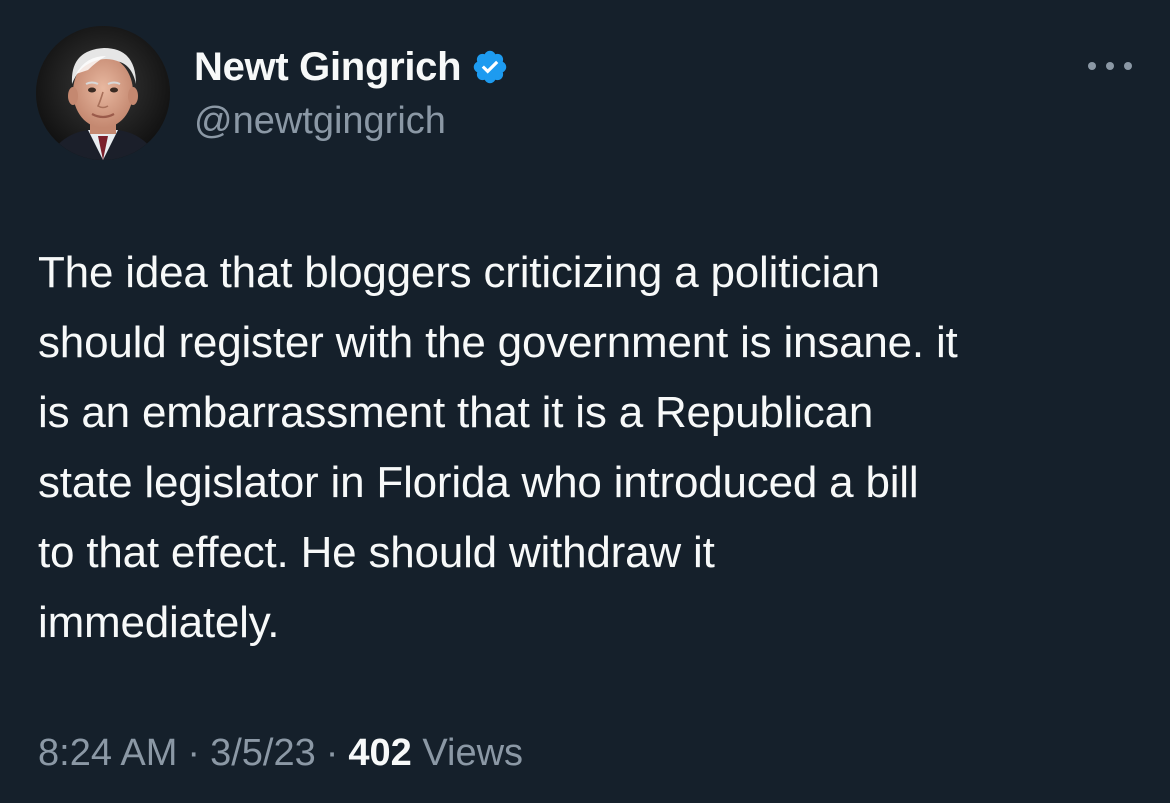 This screenshot has width=1170, height=803. I want to click on avatar, so click(103, 93).